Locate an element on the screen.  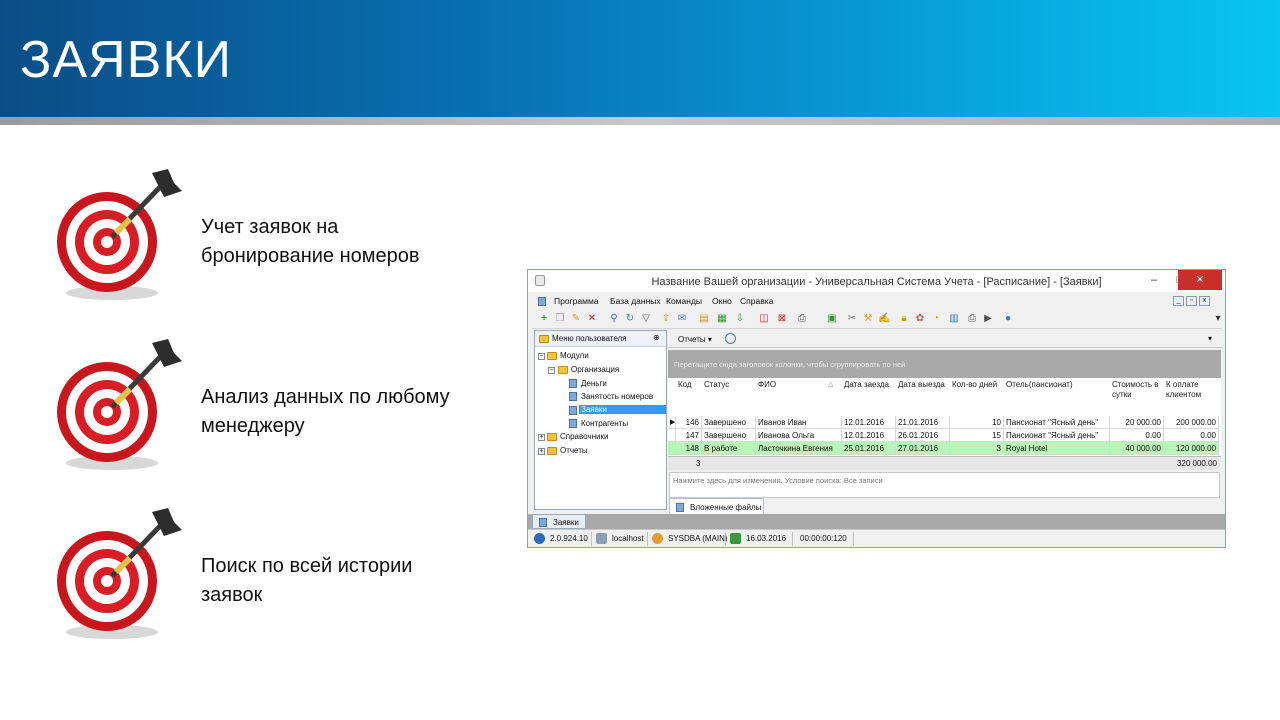
column-header: Дата выезда is located at coordinates (923, 390).